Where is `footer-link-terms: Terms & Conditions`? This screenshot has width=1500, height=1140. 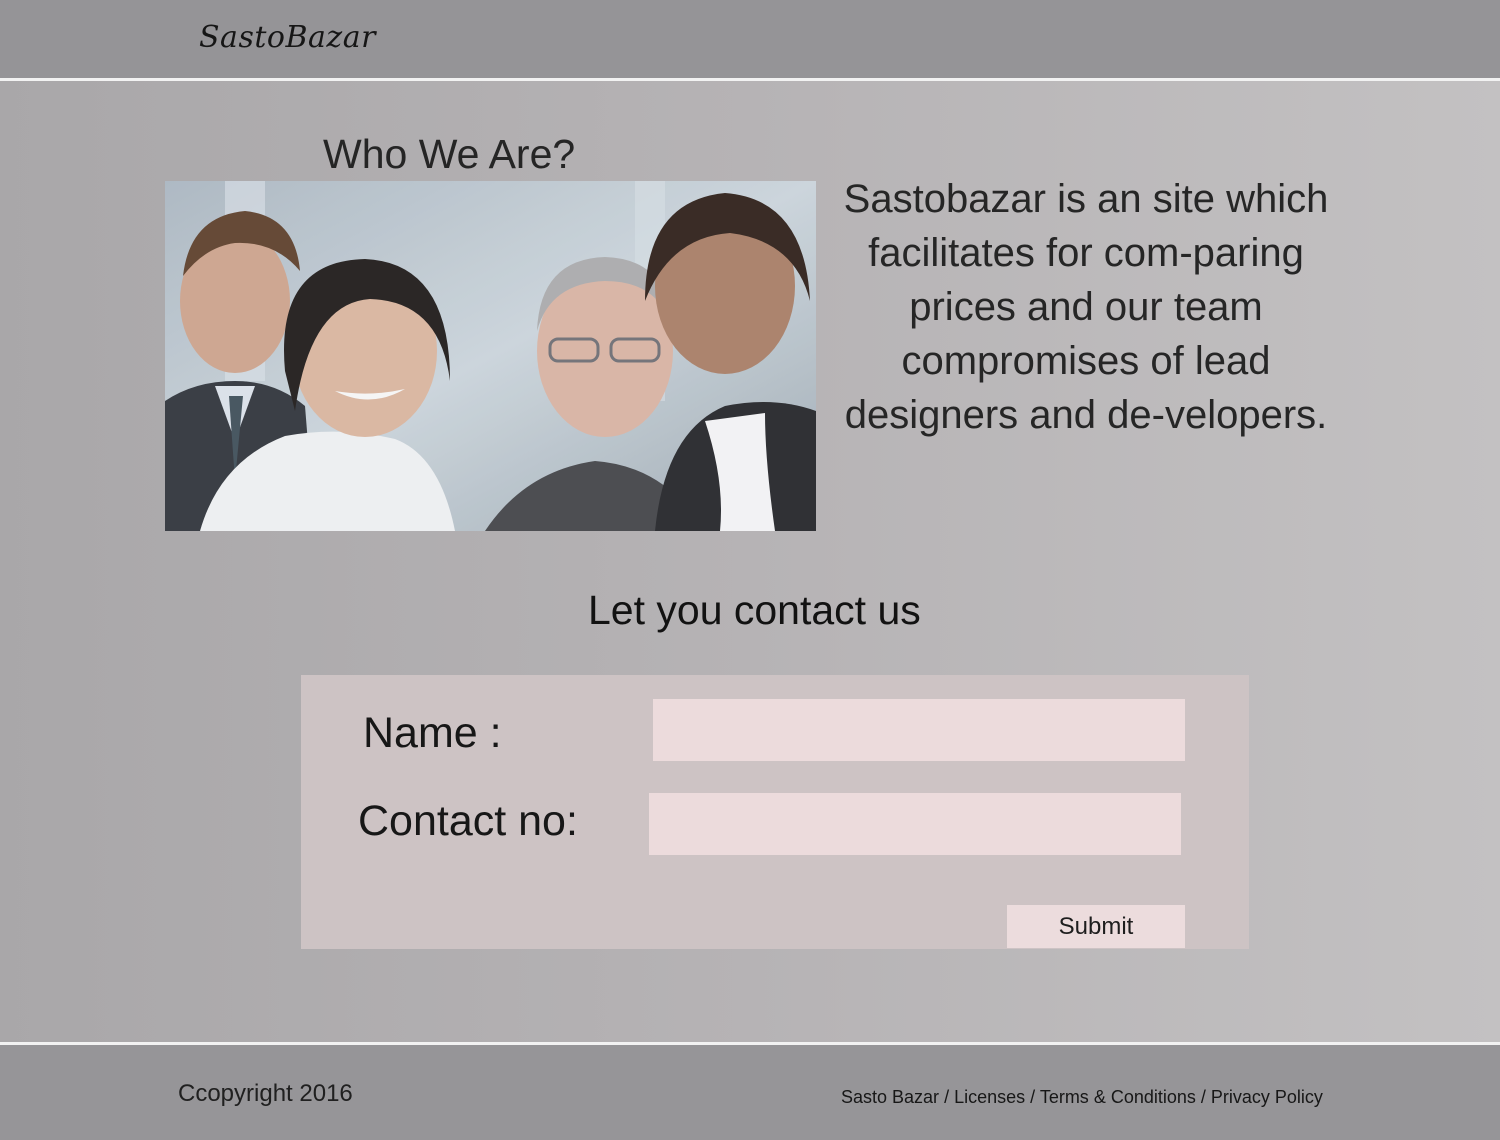 footer-link-terms: Terms & Conditions is located at coordinates (1118, 1097).